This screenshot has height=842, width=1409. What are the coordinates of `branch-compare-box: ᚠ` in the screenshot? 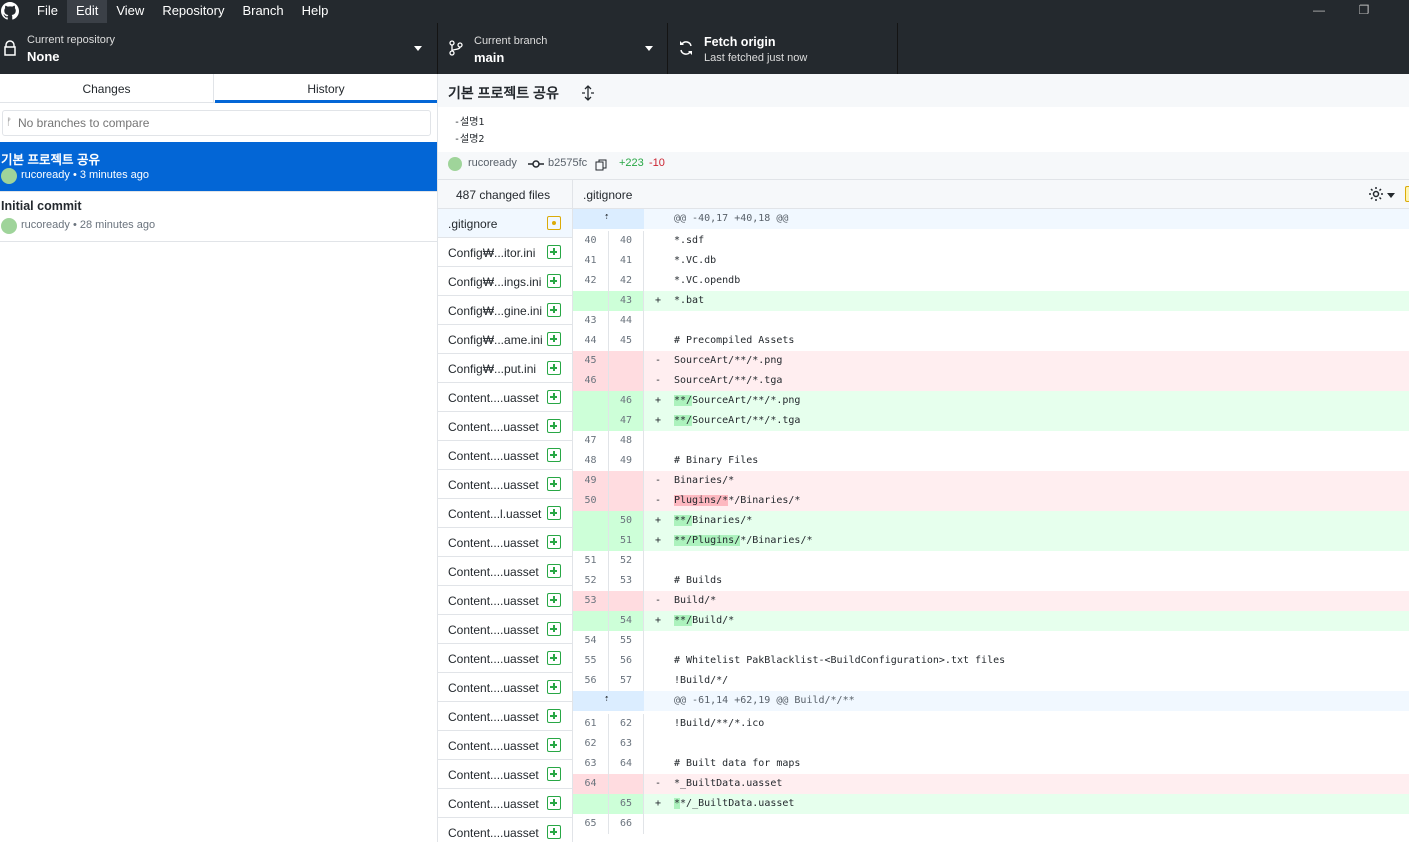 It's located at (216, 123).